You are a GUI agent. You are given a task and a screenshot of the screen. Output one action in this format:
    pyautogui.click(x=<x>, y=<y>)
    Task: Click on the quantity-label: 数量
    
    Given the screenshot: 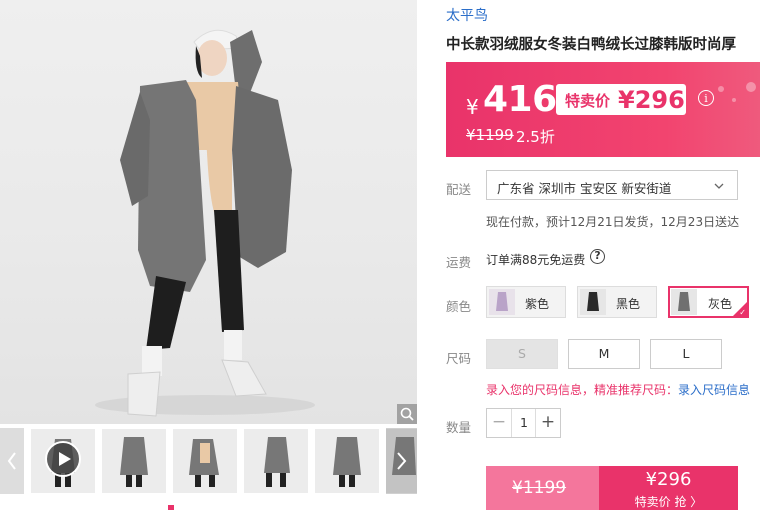 What is the action you would take?
    pyautogui.click(x=459, y=427)
    